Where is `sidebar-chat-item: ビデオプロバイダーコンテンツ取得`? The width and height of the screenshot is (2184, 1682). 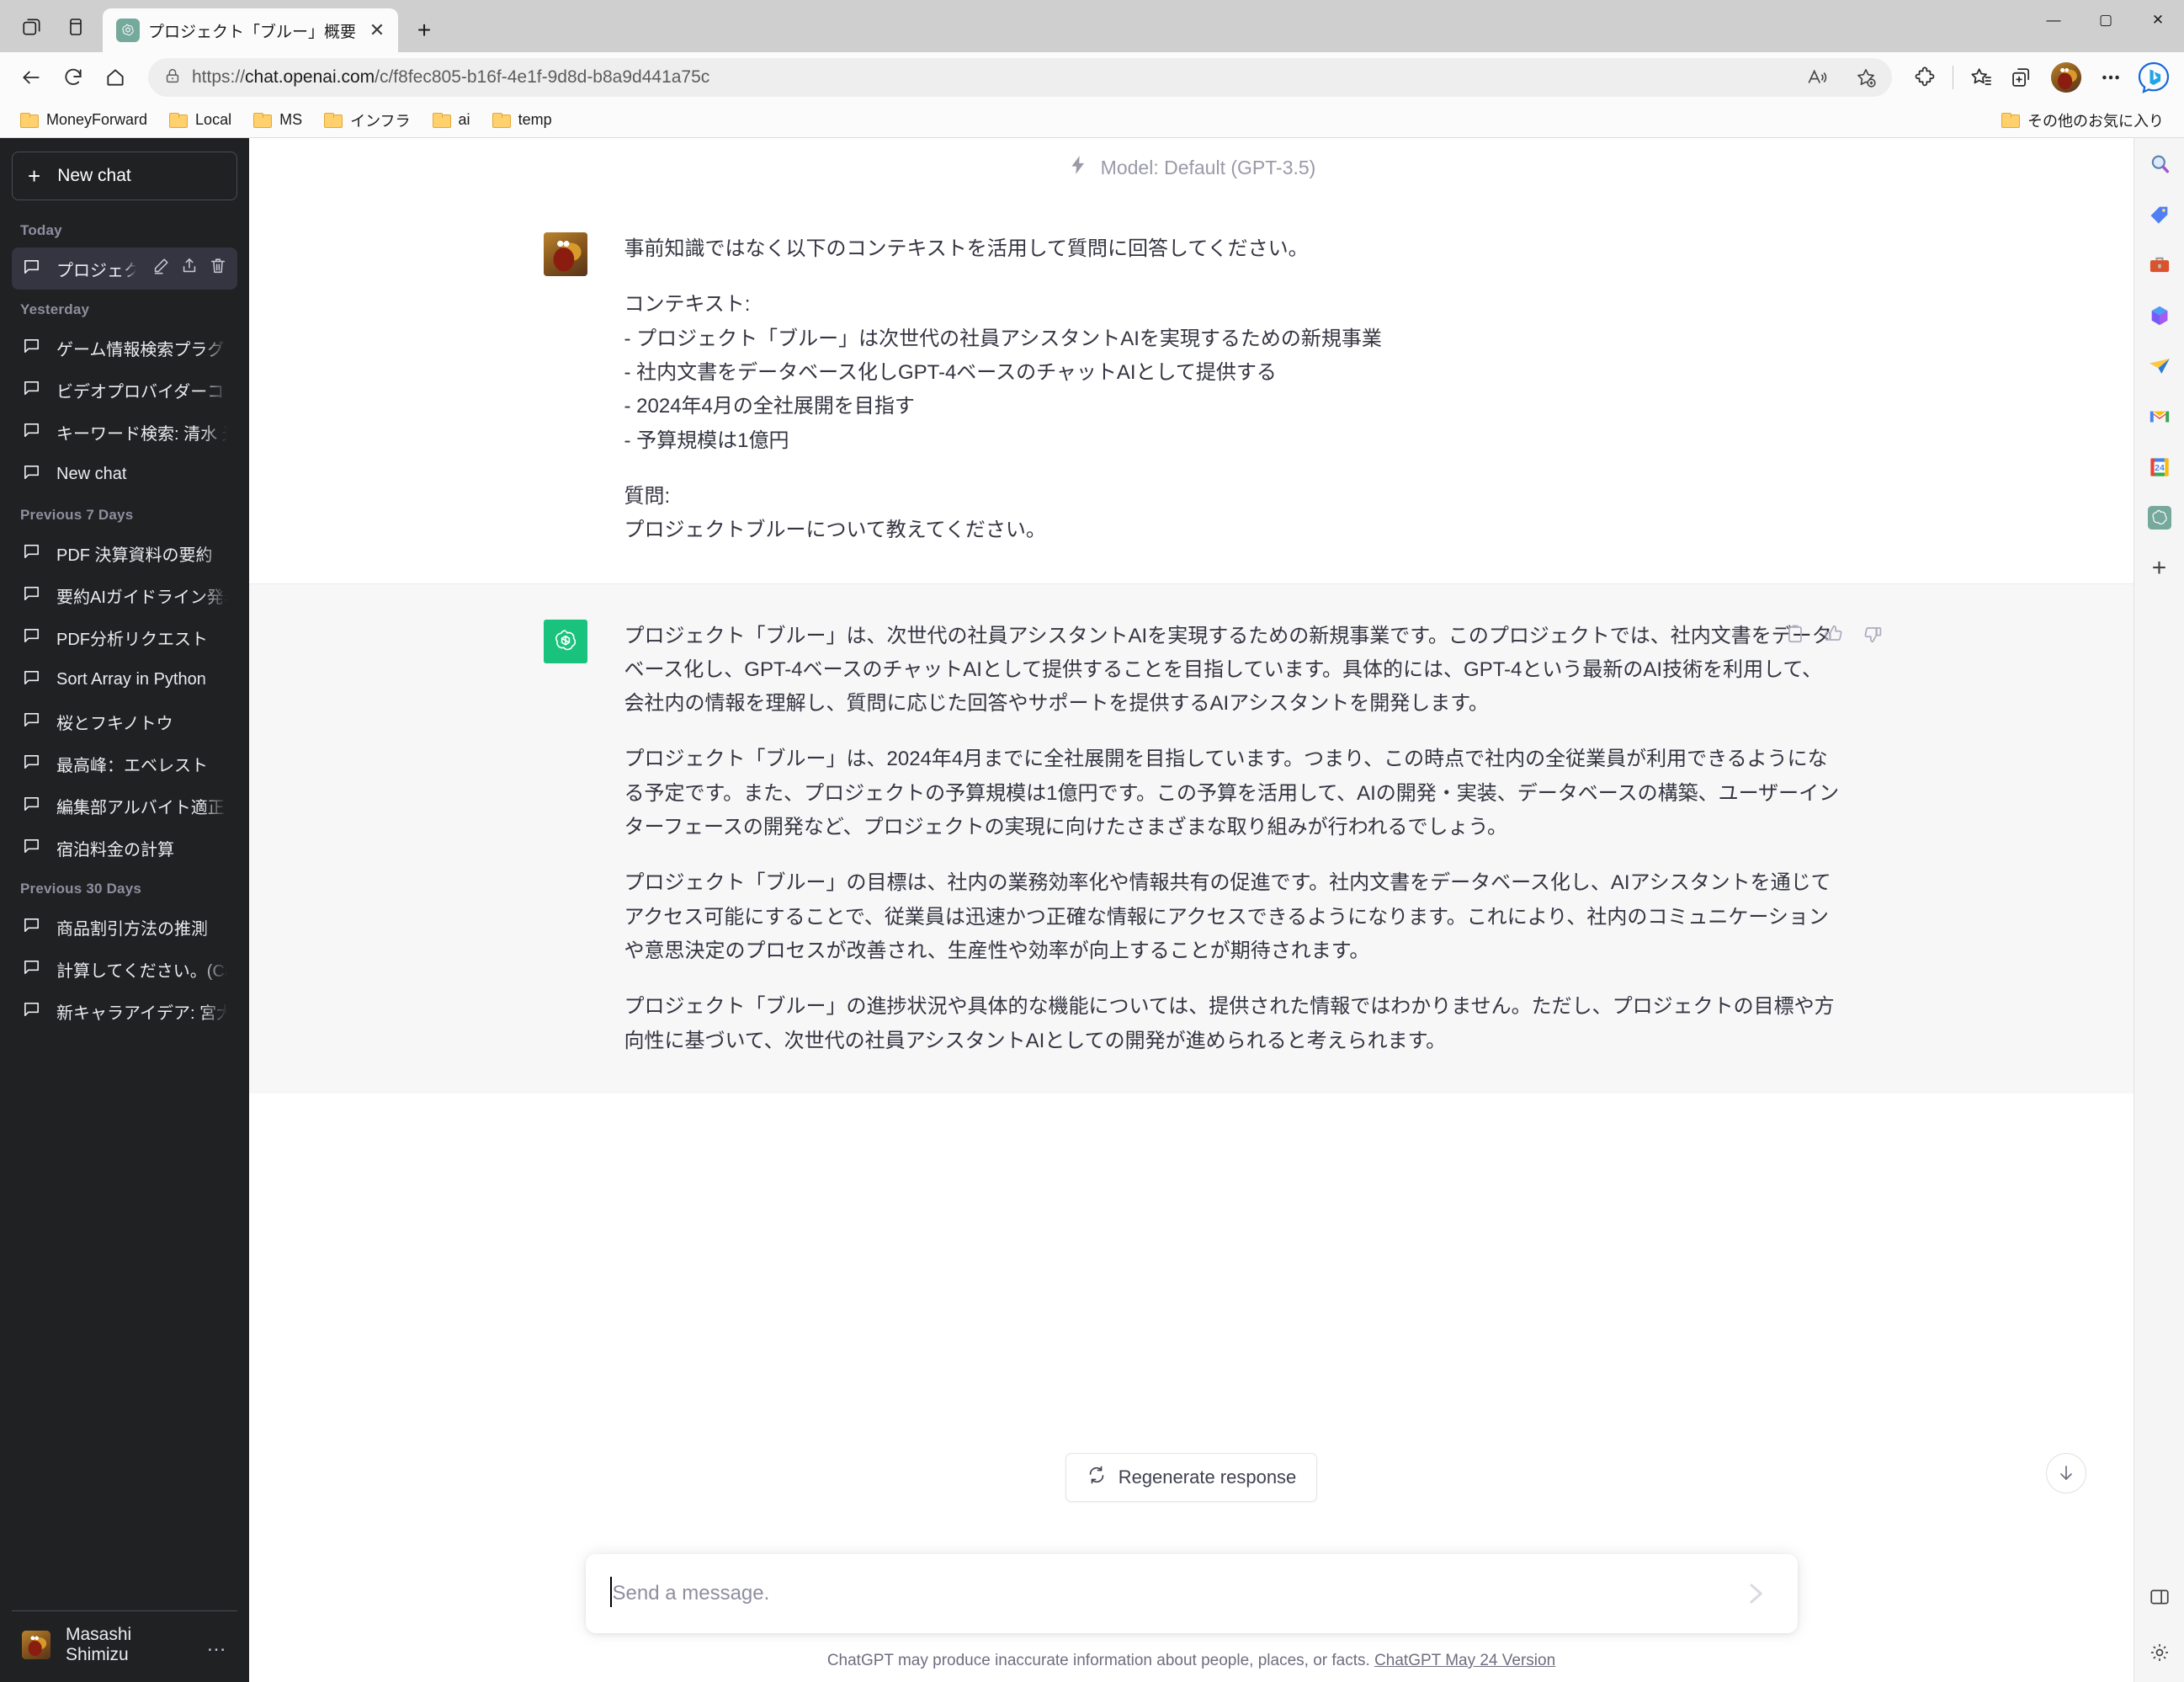 sidebar-chat-item: ビデオプロバイダーコンテンツ取得 is located at coordinates (125, 390).